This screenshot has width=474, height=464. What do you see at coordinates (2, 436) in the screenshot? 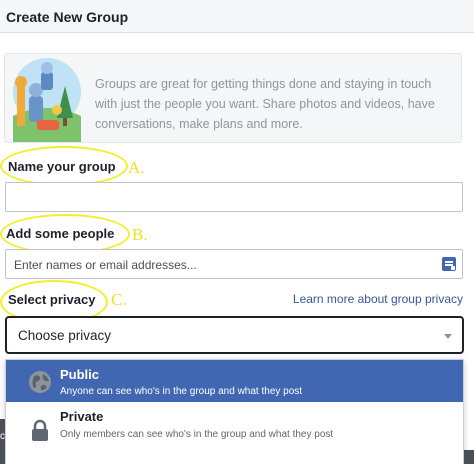
I see `background-partial-text: c` at bounding box center [2, 436].